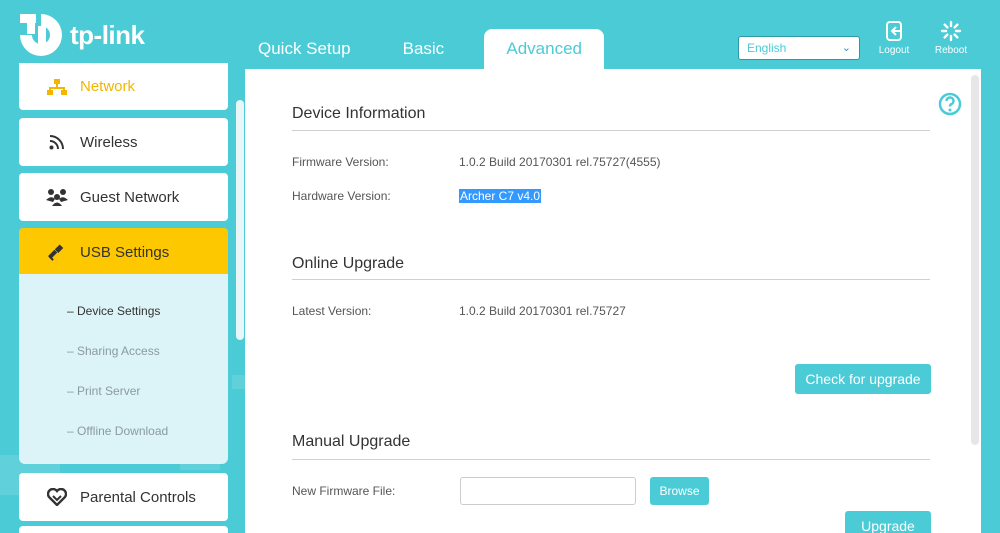 This screenshot has height=533, width=1000. What do you see at coordinates (113, 351) in the screenshot?
I see `submenu-item-sharing-access: – Sharing Access` at bounding box center [113, 351].